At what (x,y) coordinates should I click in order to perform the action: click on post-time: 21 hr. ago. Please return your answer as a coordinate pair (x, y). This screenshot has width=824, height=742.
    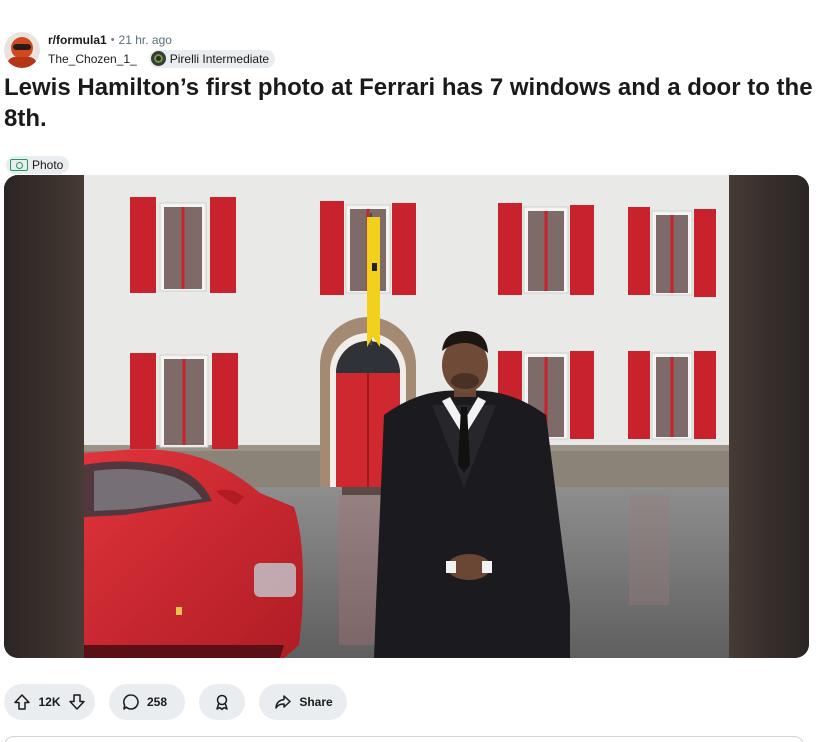
    Looking at the image, I should click on (145, 39).